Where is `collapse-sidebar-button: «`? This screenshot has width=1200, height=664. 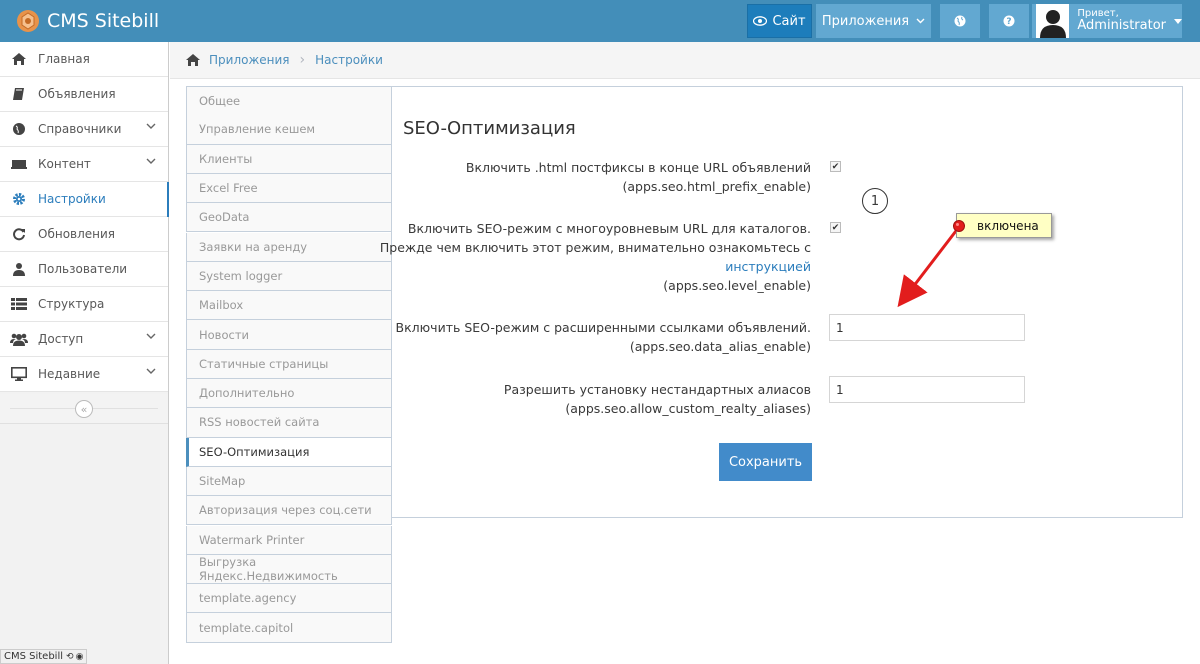
collapse-sidebar-button: « is located at coordinates (84, 409).